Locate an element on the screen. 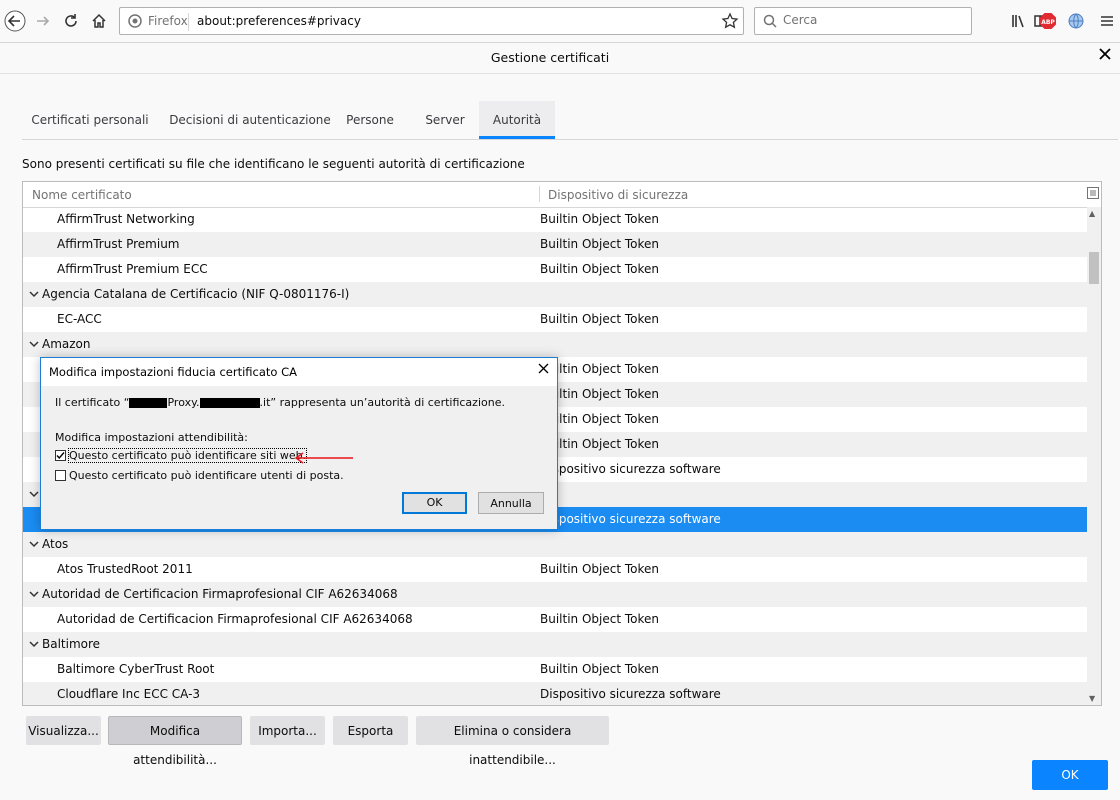  dialog-ok-button: OK is located at coordinates (1070, 775).